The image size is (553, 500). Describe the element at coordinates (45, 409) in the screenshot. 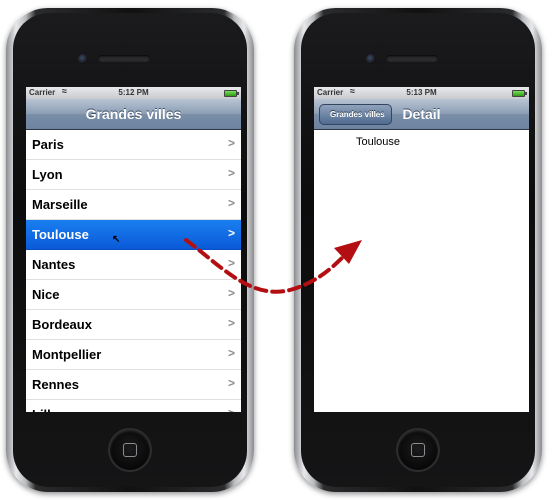

I see `city-label: Lille` at that location.